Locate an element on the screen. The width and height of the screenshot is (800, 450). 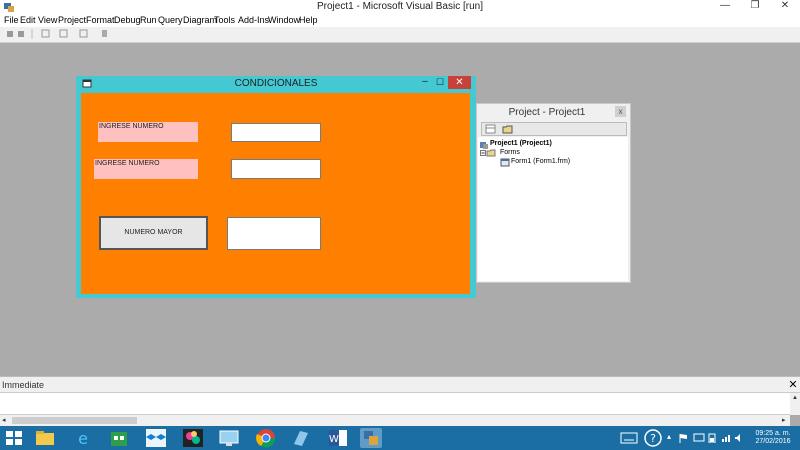
volume-icon is located at coordinates (739, 438).